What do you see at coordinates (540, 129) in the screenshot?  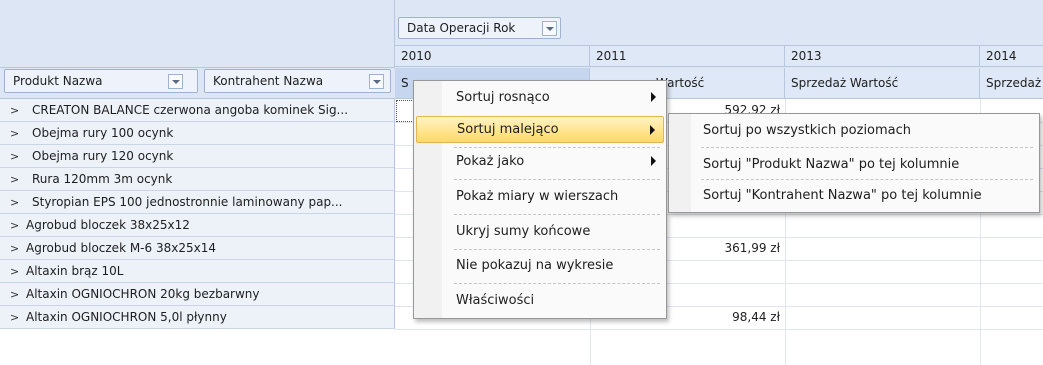 I see `menu-item-sort-descending: Sortuj malejąco` at bounding box center [540, 129].